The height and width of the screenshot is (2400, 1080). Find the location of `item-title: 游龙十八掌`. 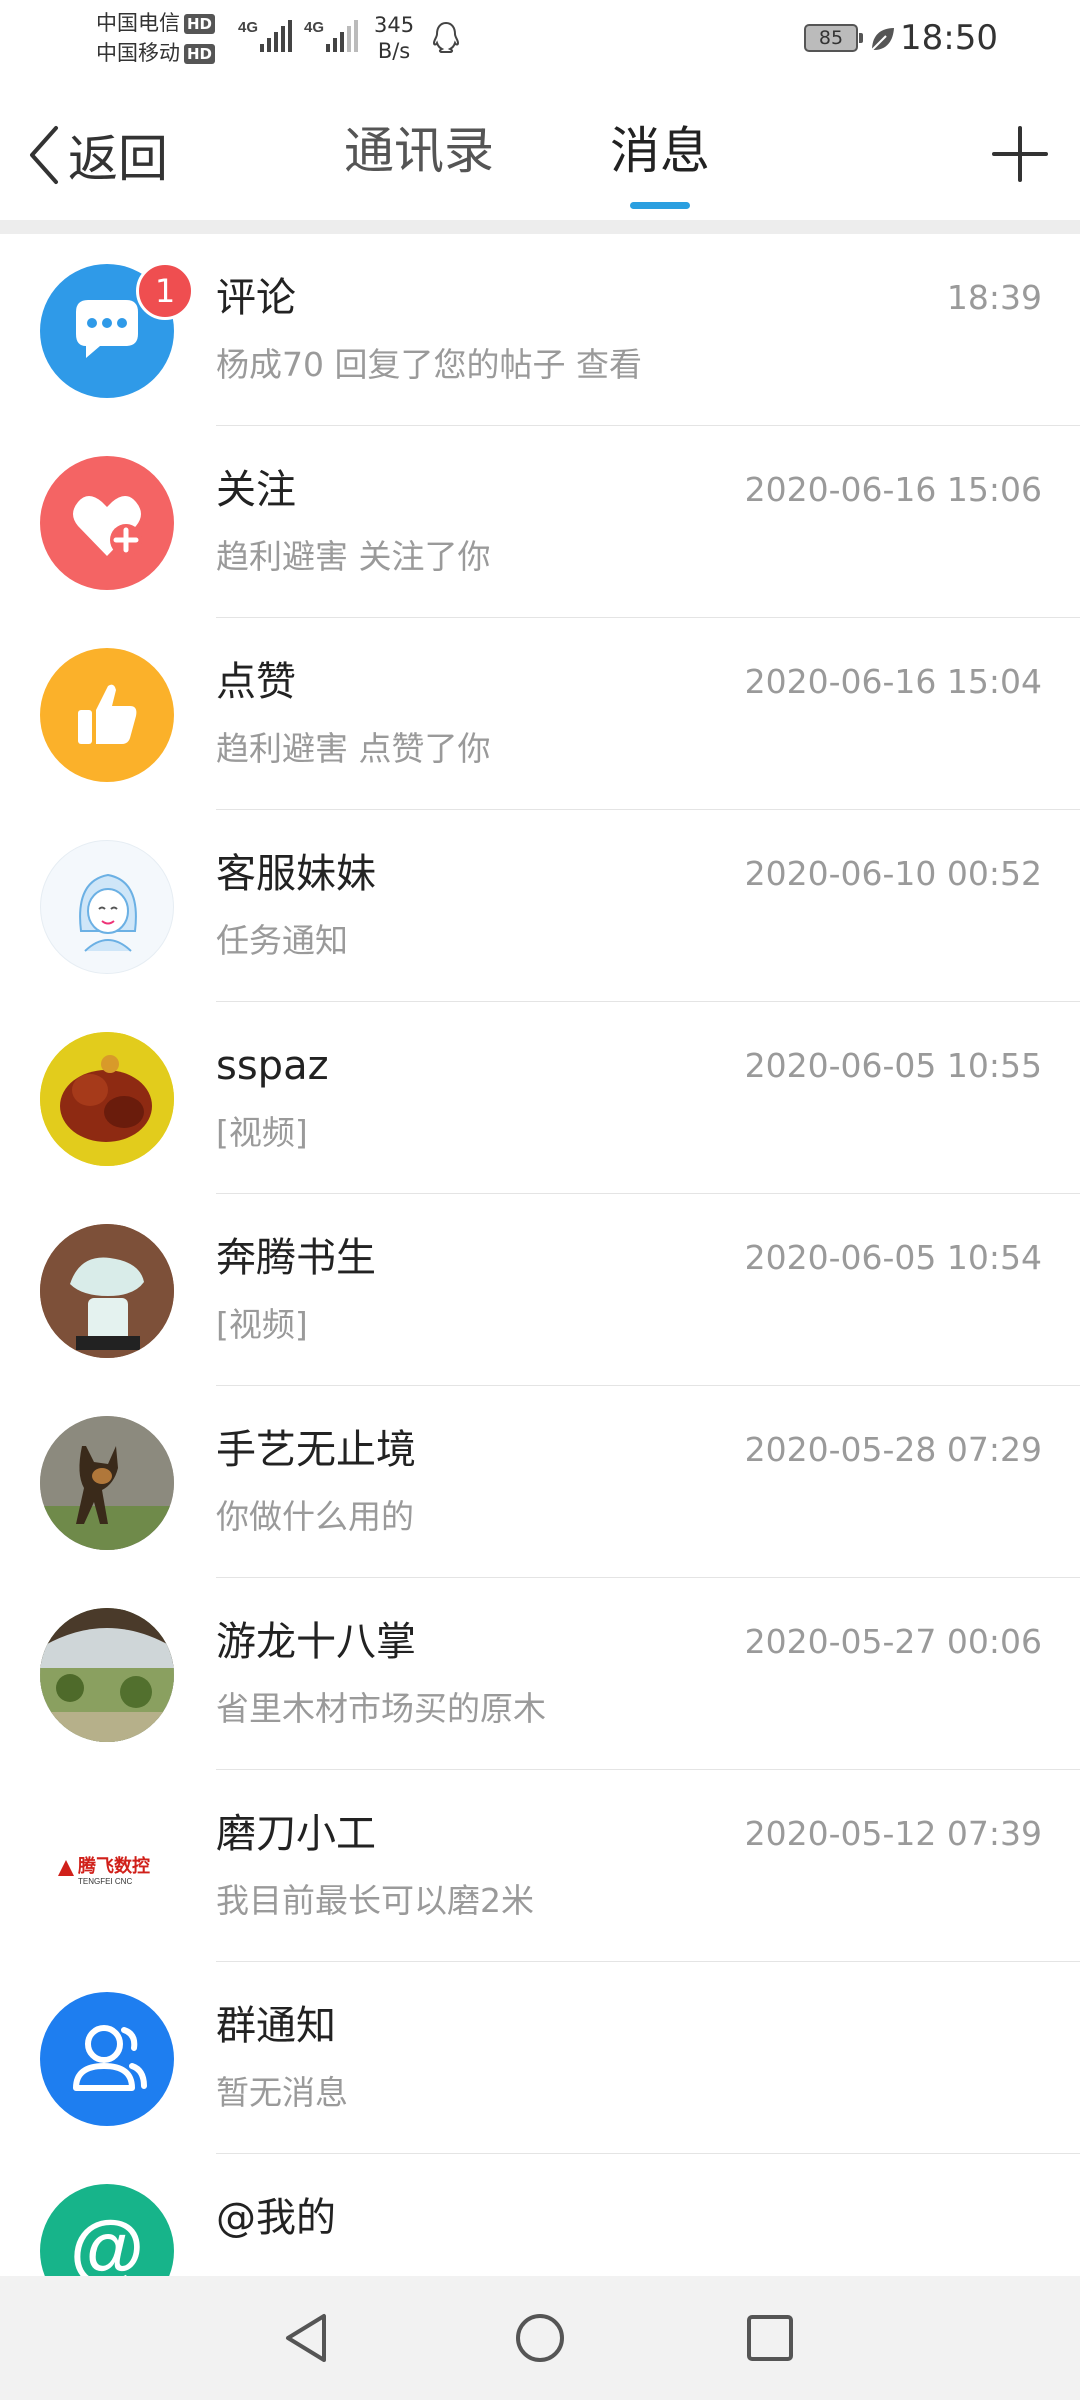

item-title: 游龙十八掌 is located at coordinates (316, 1642).